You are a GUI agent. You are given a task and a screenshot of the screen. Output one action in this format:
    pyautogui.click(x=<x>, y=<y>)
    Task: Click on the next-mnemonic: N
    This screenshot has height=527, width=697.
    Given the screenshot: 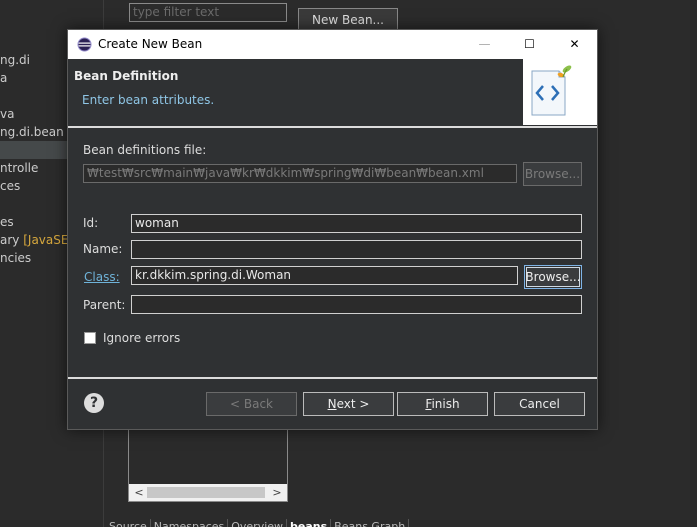 What is the action you would take?
    pyautogui.click(x=332, y=404)
    